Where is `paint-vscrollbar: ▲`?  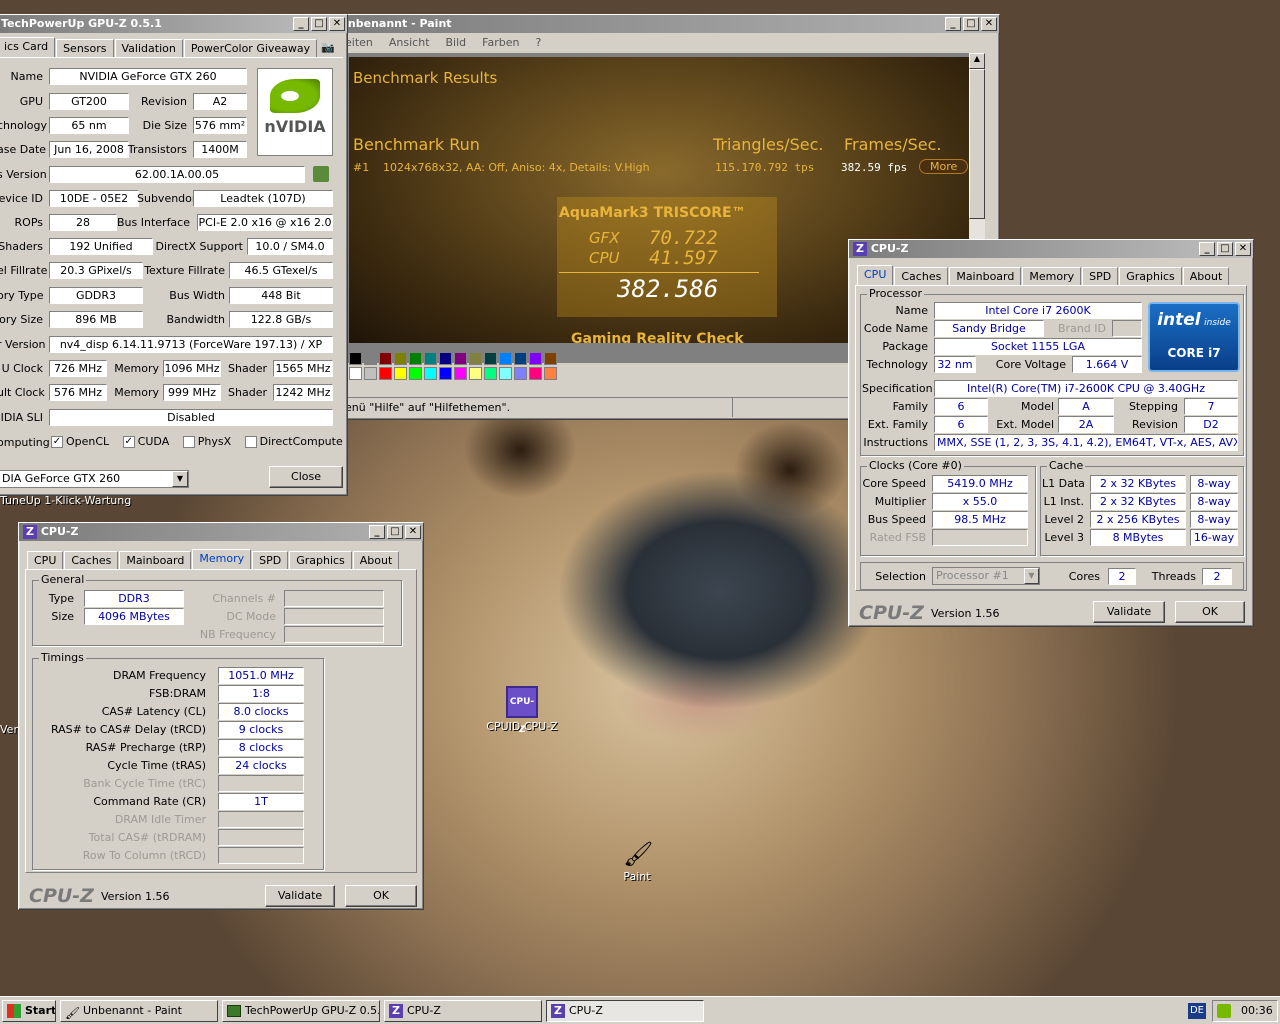 paint-vscrollbar: ▲ is located at coordinates (977, 146).